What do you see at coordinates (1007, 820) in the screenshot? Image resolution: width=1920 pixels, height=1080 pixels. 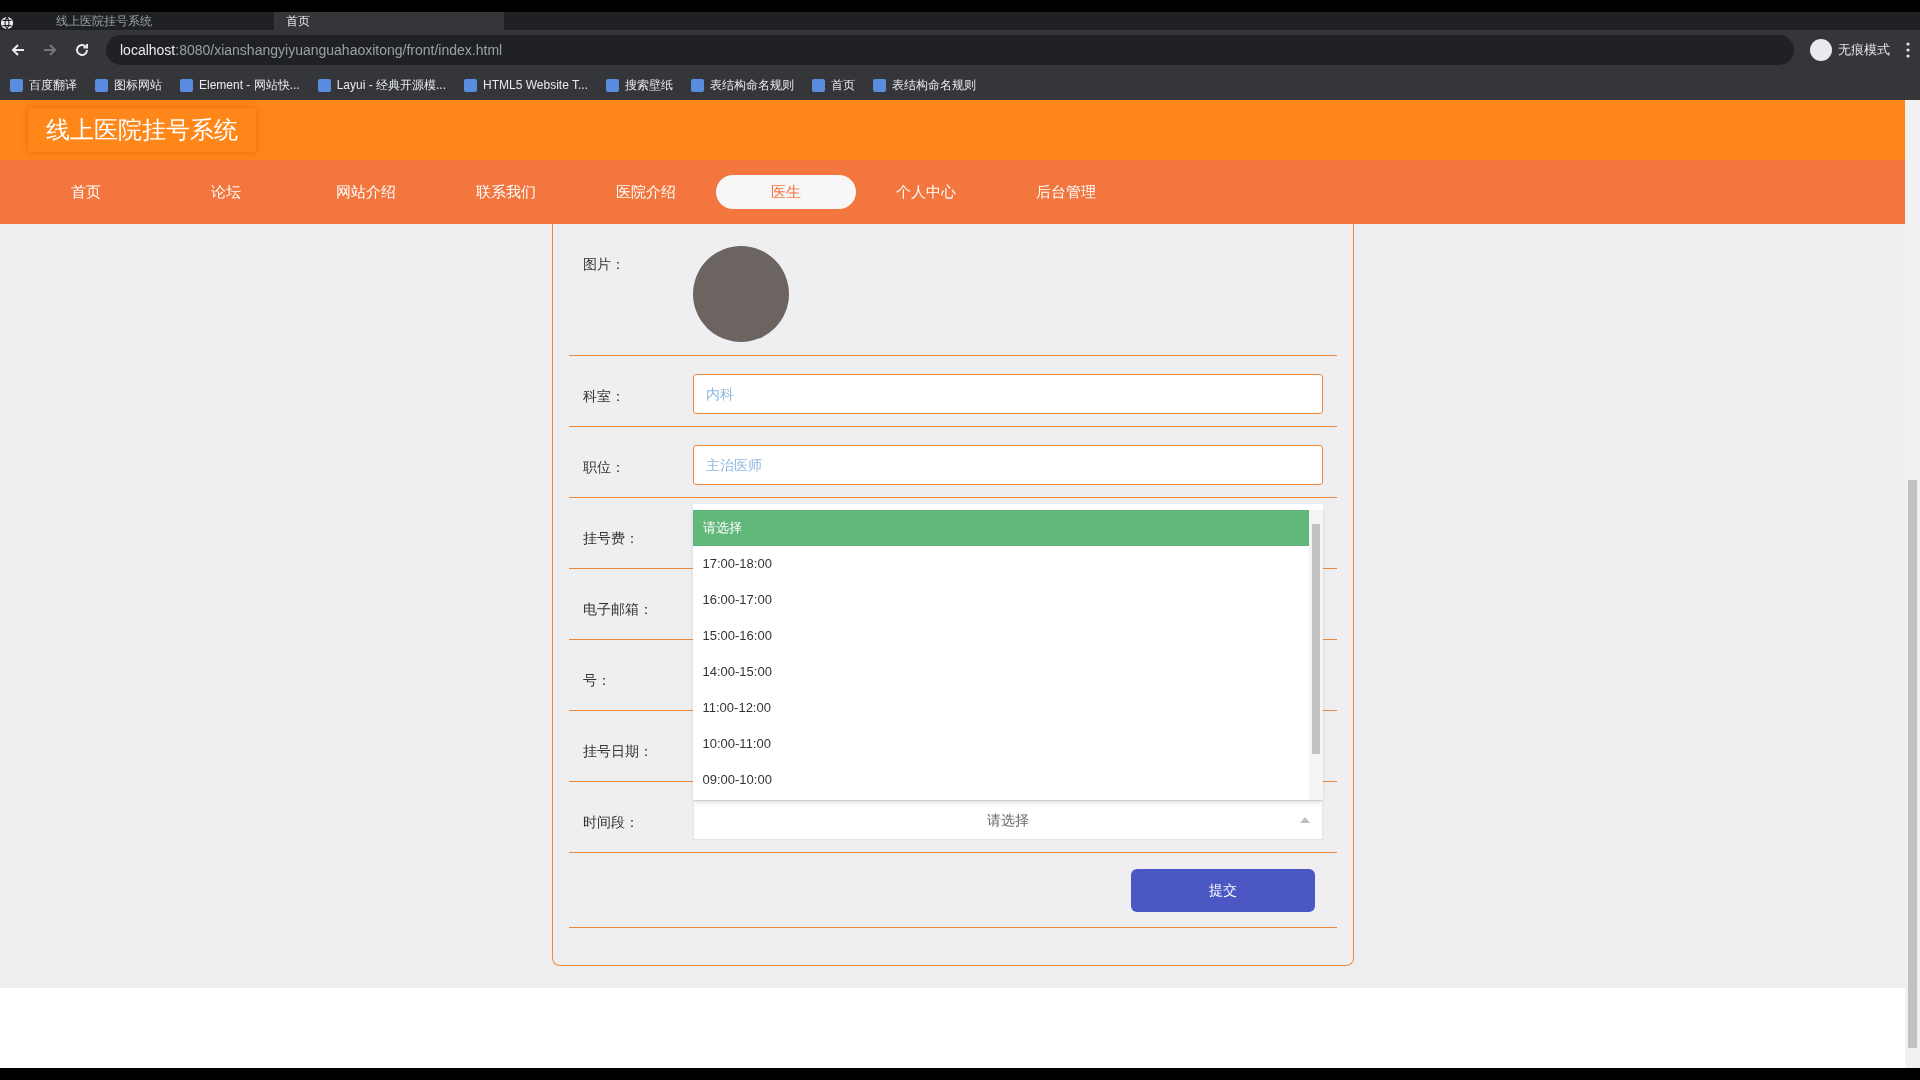 I see `select-field: 请选择` at bounding box center [1007, 820].